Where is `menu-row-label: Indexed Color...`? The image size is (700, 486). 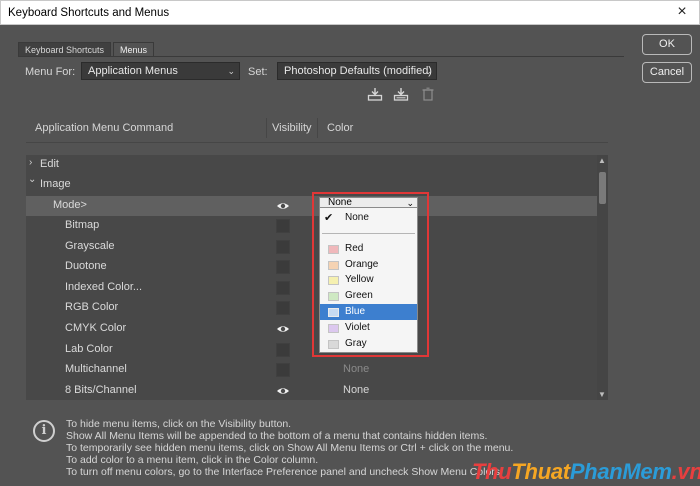
menu-row-label: Indexed Color... is located at coordinates (104, 287).